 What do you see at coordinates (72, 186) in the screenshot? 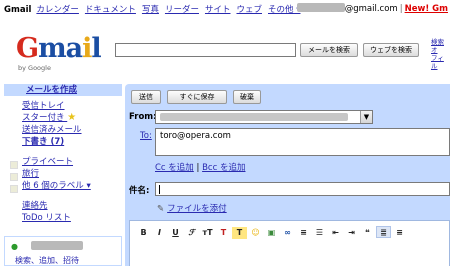
I see `more-labels-link: 他 6 個のラベル ▾` at bounding box center [72, 186].